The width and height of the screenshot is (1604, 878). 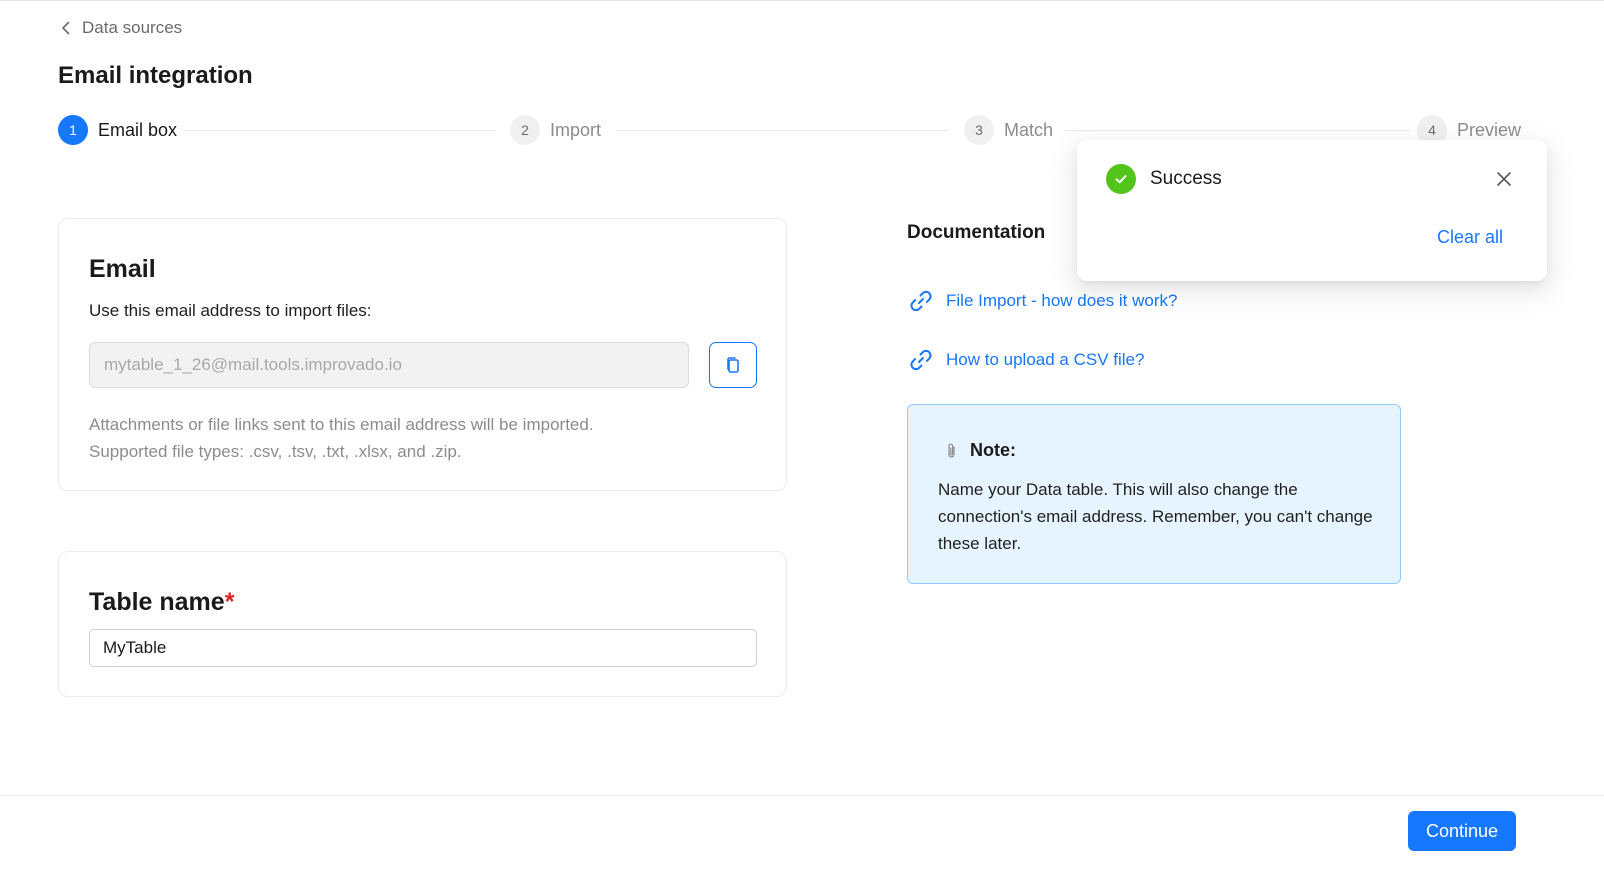 What do you see at coordinates (389, 365) in the screenshot?
I see `email-address-field` at bounding box center [389, 365].